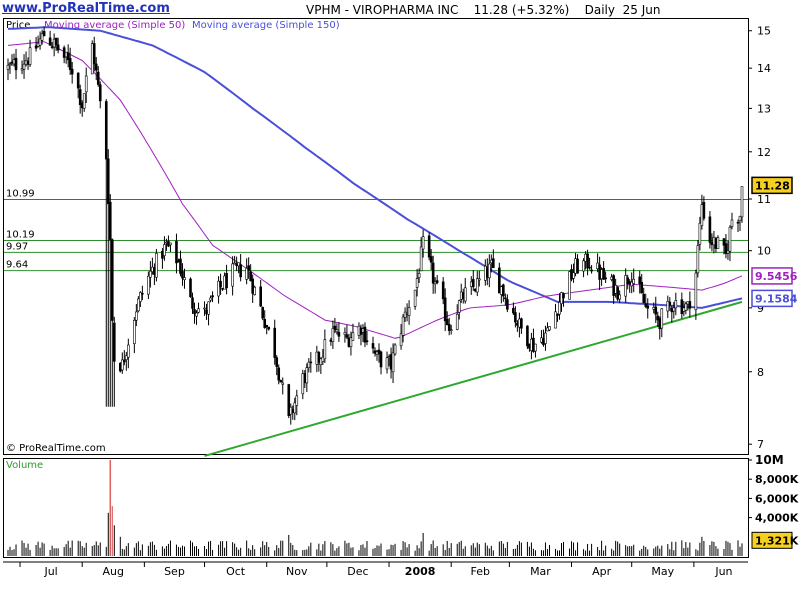 This screenshot has height=600, width=800. I want to click on volume-tick-label: 4,000K, so click(777, 518).